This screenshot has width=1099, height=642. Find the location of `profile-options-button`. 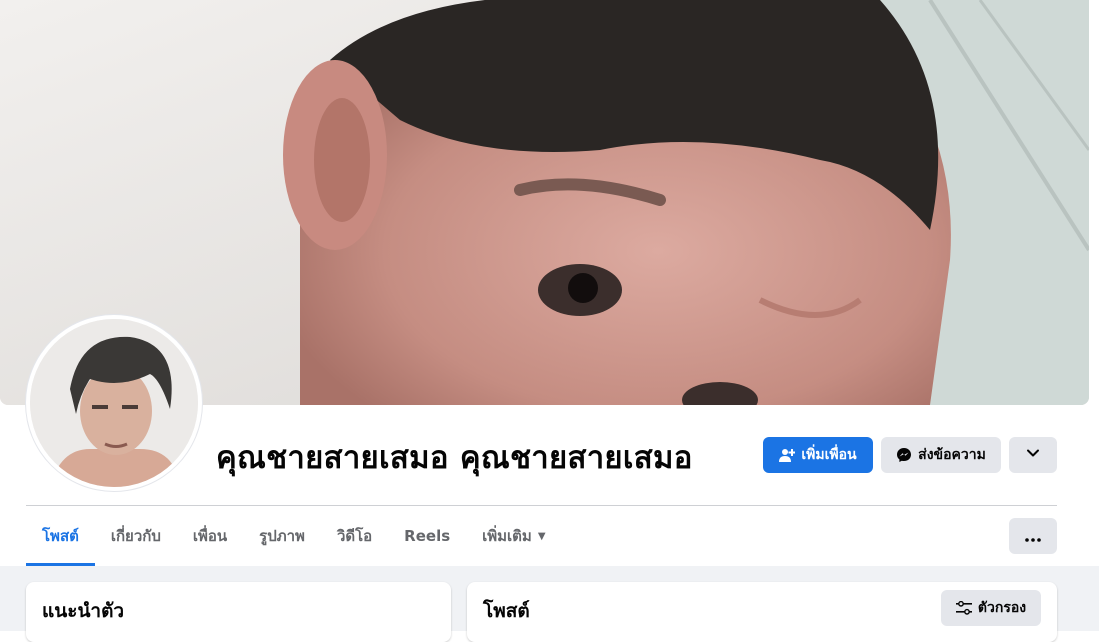

profile-options-button is located at coordinates (1033, 455).